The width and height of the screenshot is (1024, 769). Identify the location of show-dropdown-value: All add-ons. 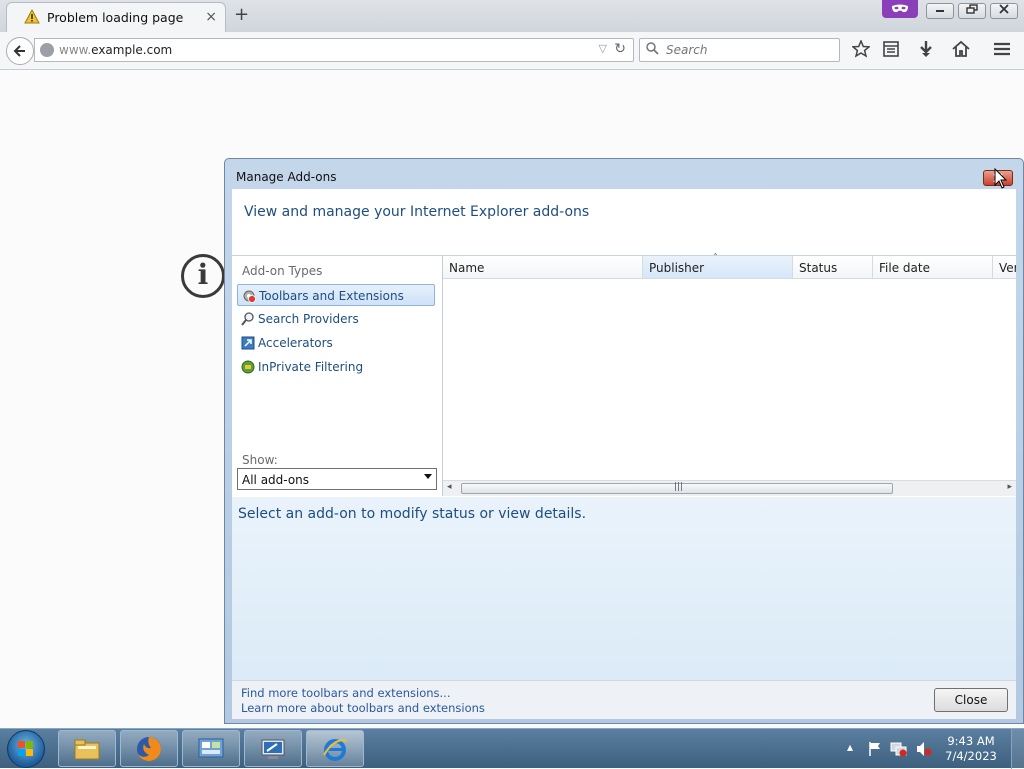
(276, 480).